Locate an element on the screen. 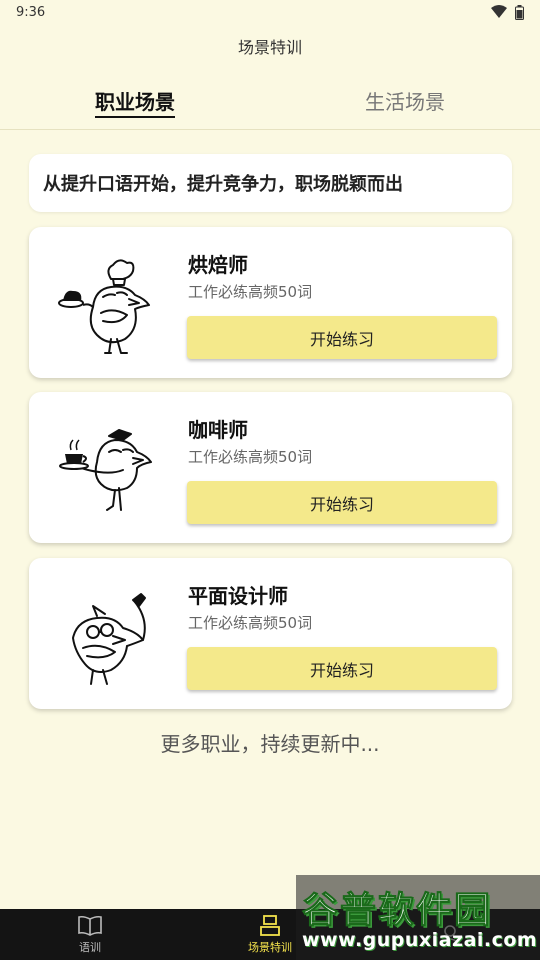  status-icons is located at coordinates (507, 12).